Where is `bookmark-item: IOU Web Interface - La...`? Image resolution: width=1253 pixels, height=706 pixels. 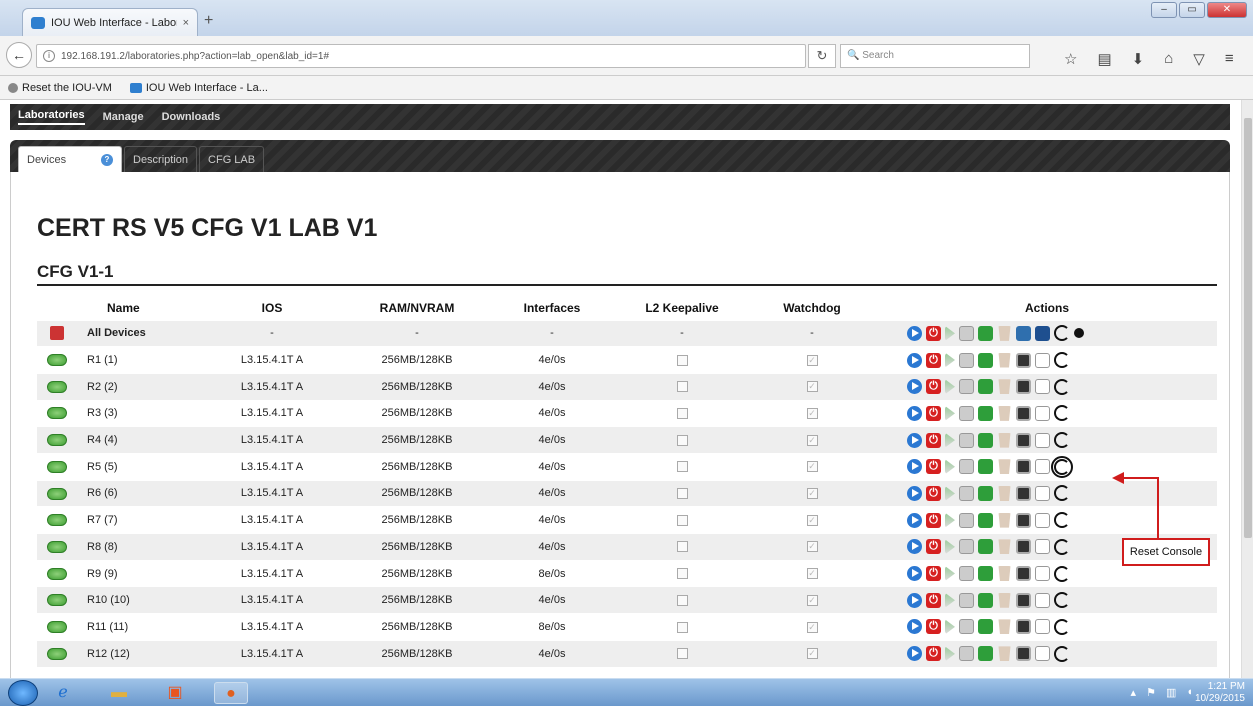
bookmark-item: IOU Web Interface - La... is located at coordinates (198, 88).